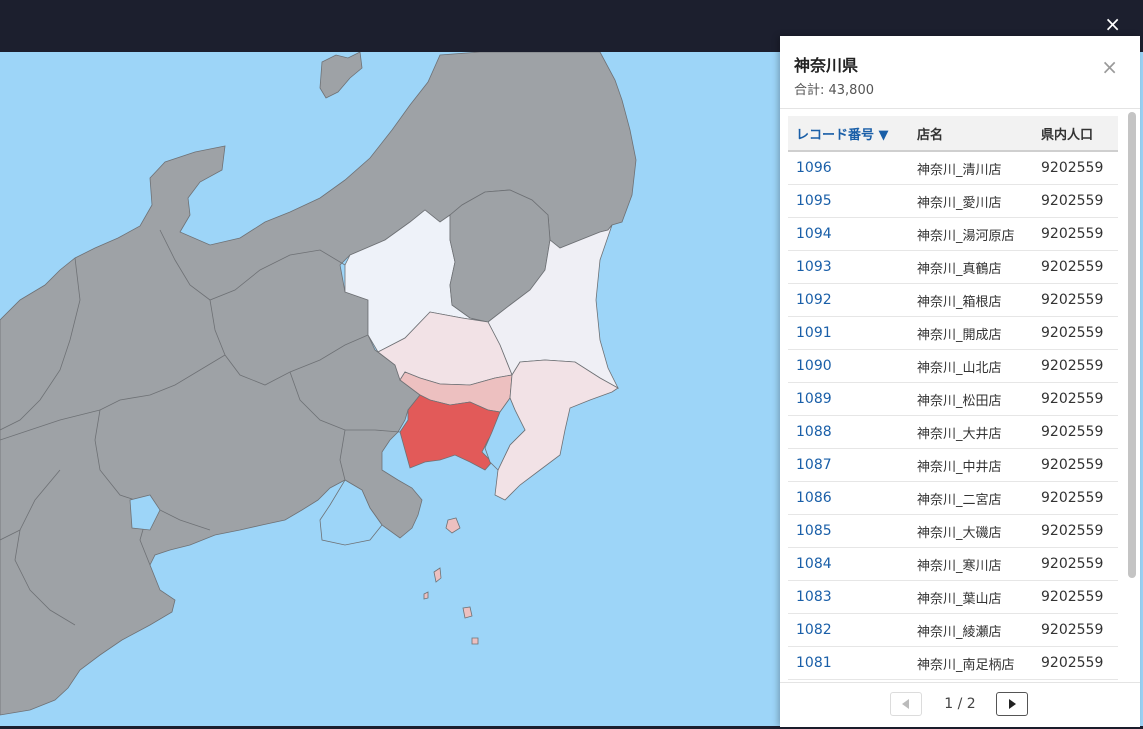  What do you see at coordinates (848, 399) in the screenshot?
I see `record-number-cell: 1089` at bounding box center [848, 399].